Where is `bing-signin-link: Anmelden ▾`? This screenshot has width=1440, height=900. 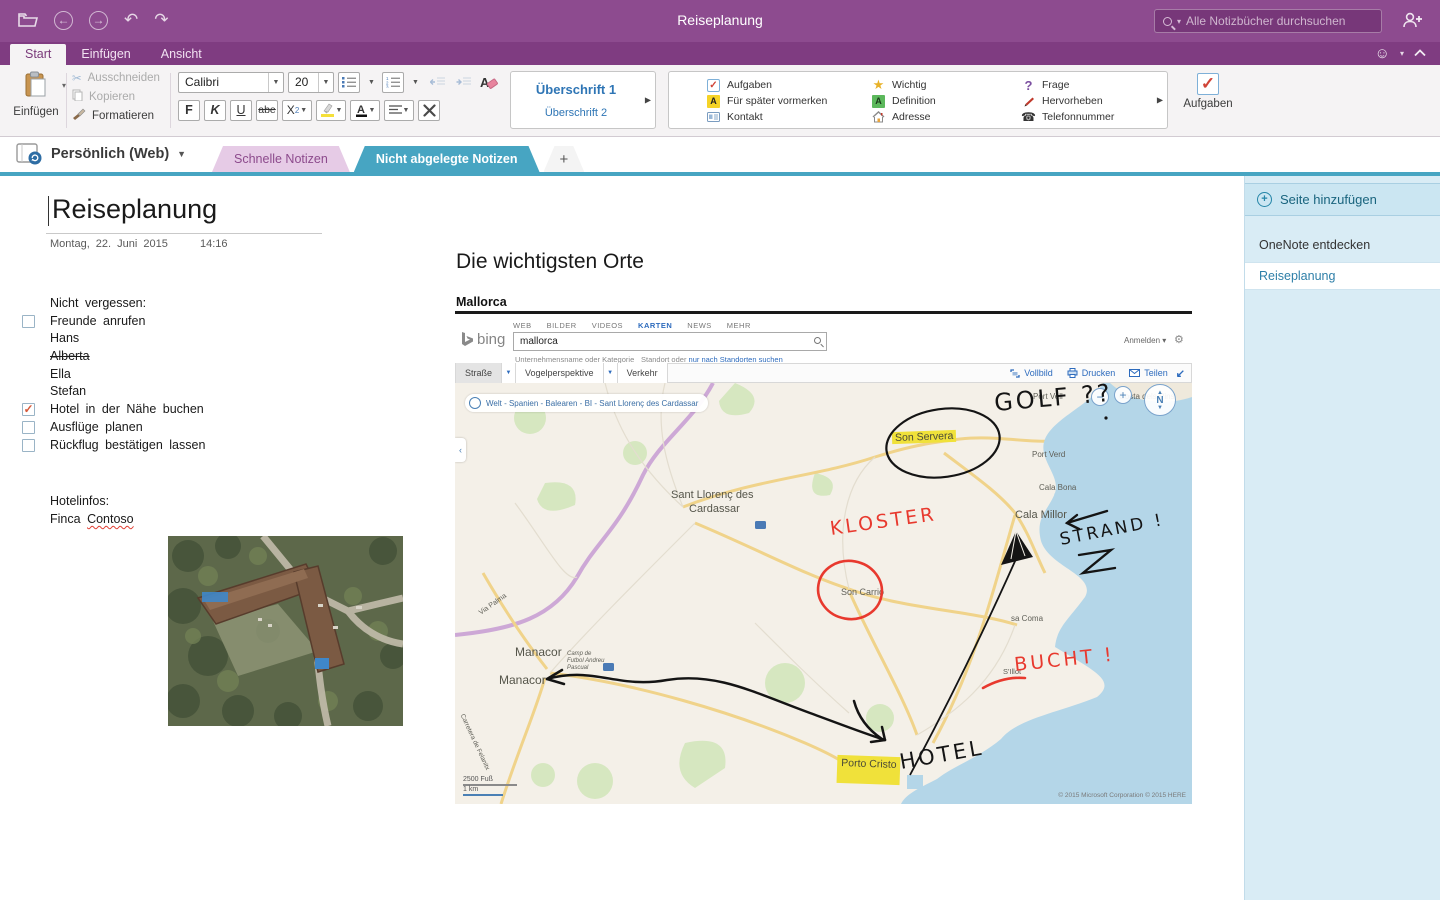 bing-signin-link: Anmelden ▾ is located at coordinates (1145, 340).